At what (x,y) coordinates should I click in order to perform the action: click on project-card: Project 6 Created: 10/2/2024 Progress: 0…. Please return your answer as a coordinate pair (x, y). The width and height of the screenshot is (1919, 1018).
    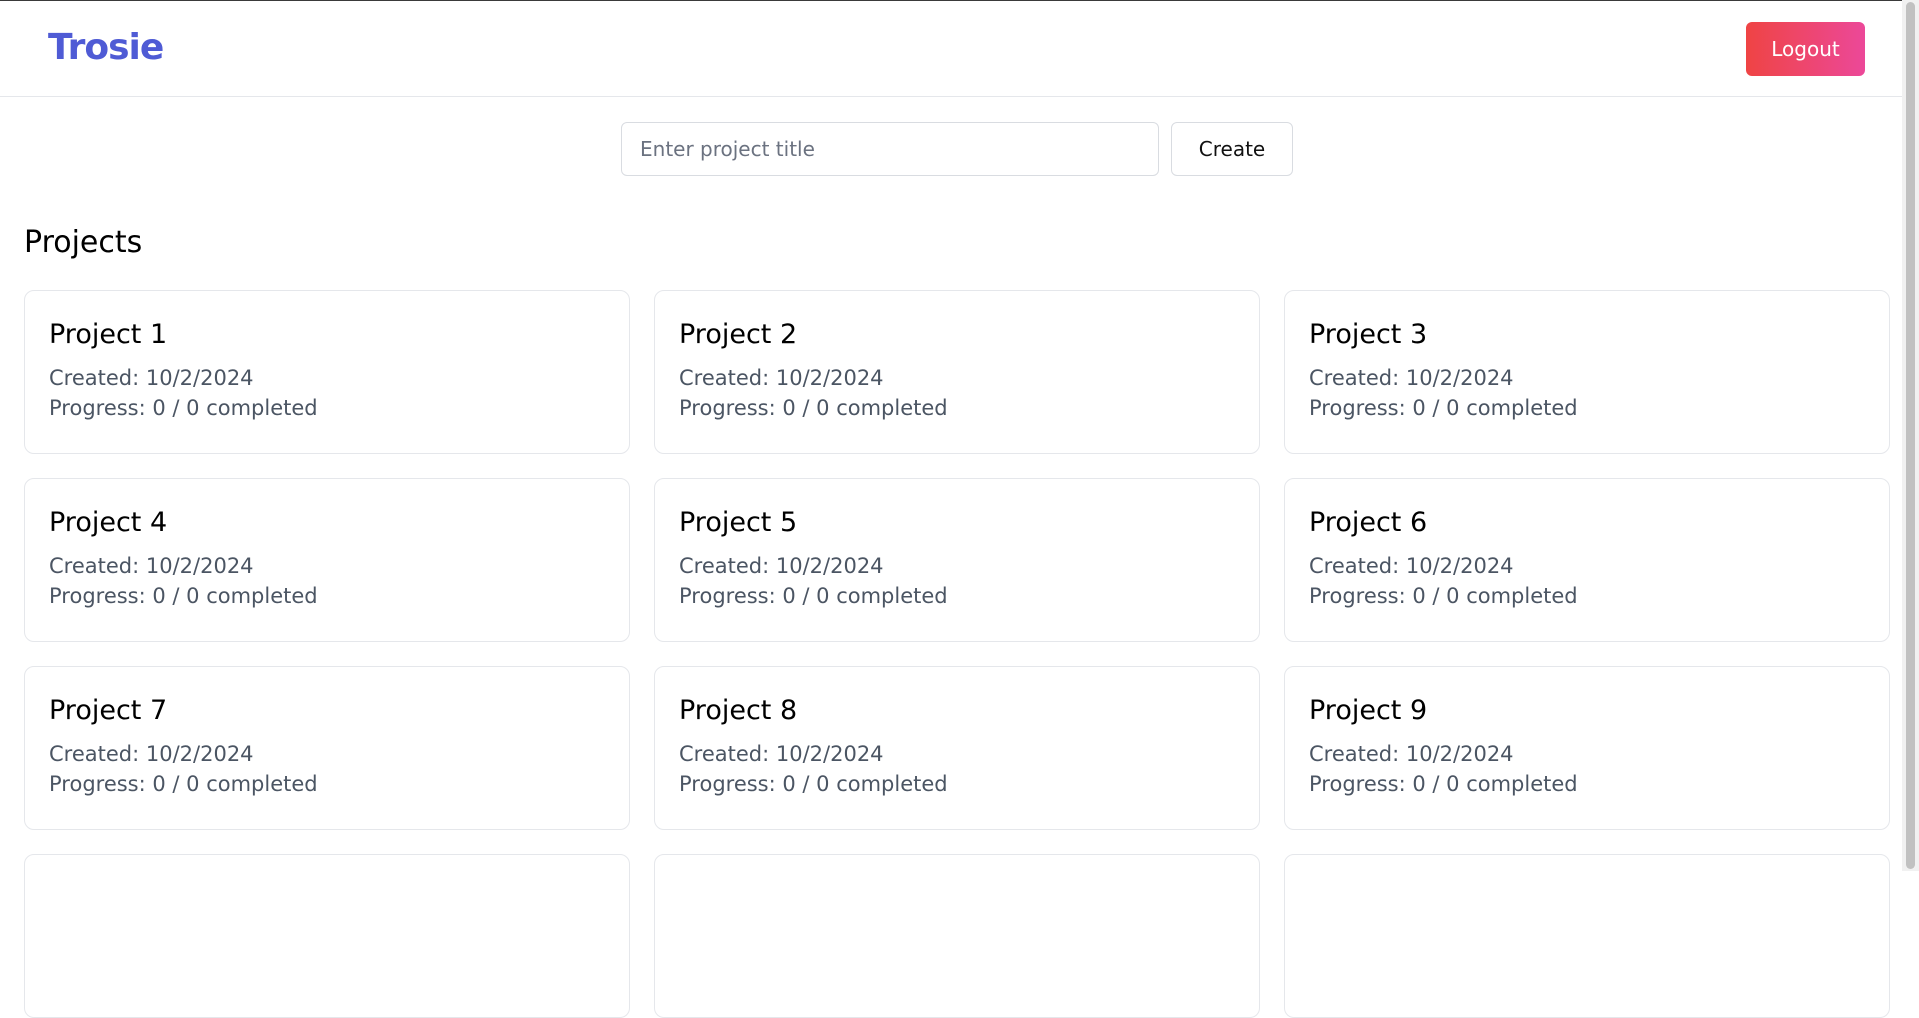
    Looking at the image, I should click on (1587, 560).